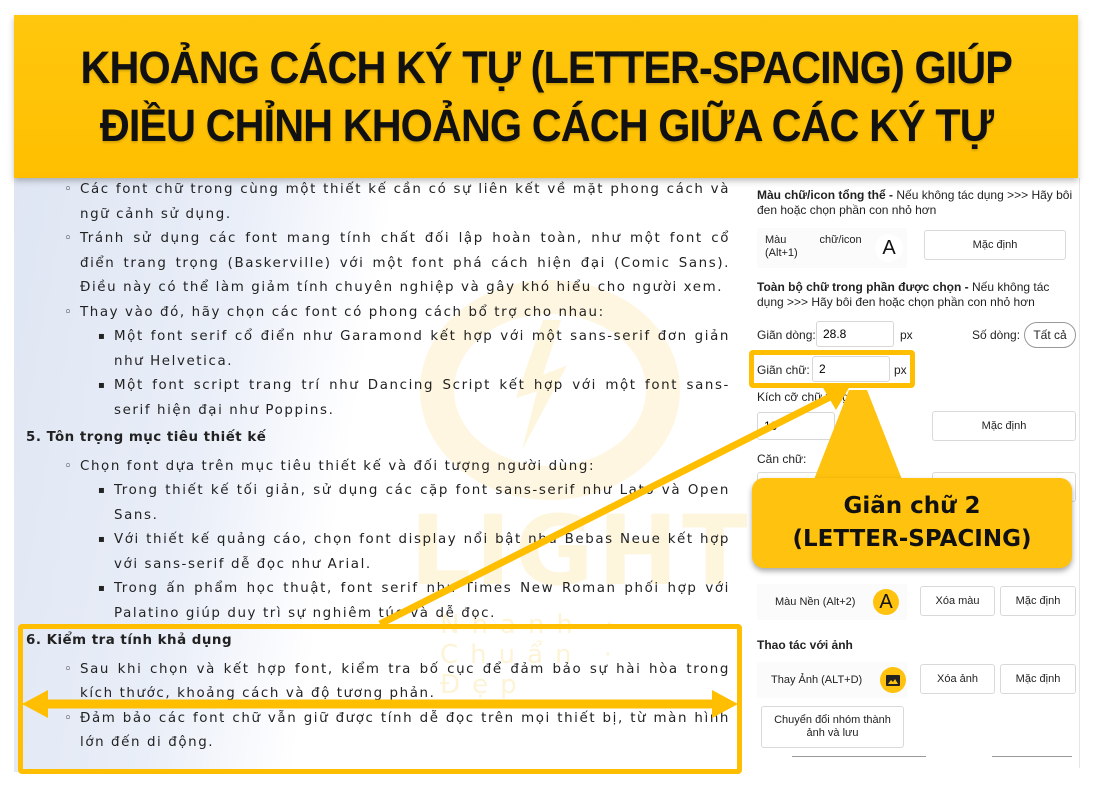 The image size is (1095, 788). What do you see at coordinates (912, 506) in the screenshot?
I see `callout-line-1: Giãn chữ 2` at bounding box center [912, 506].